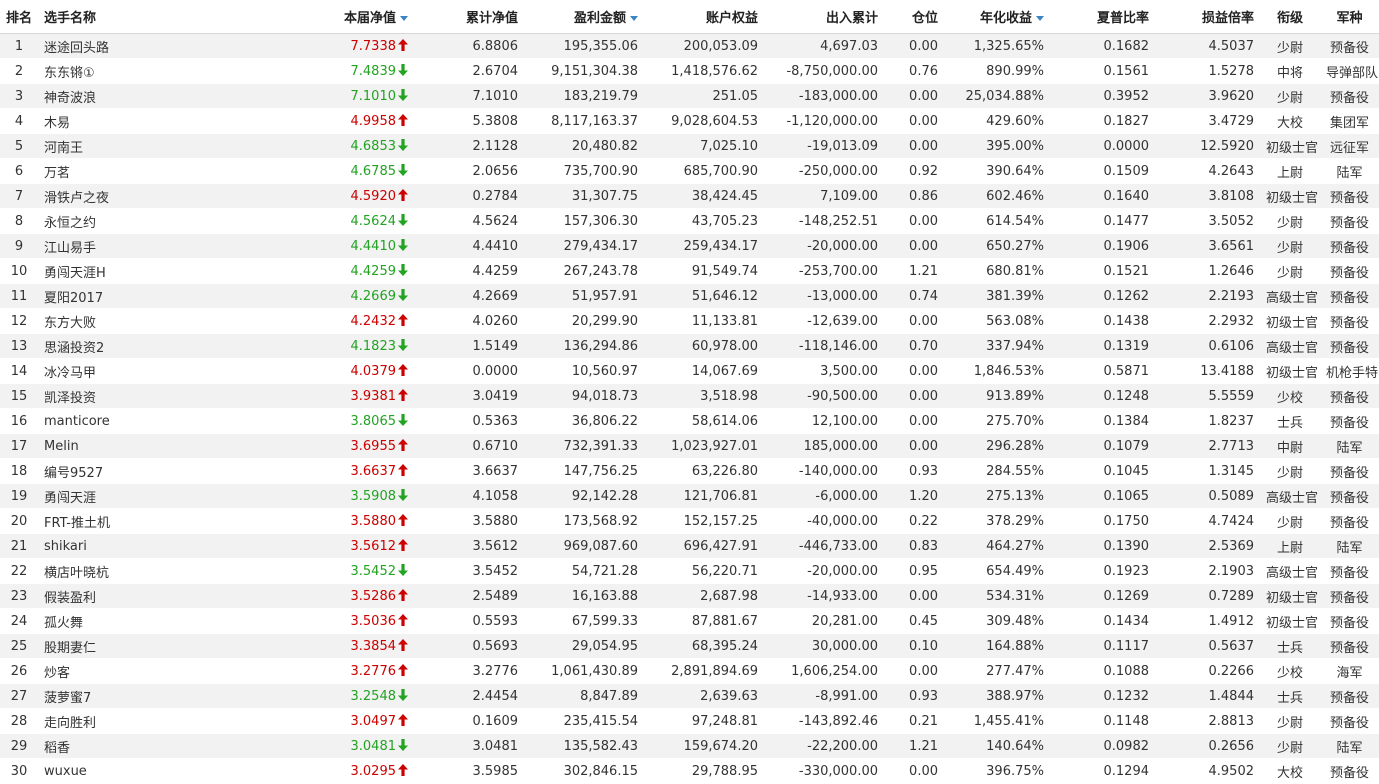 This screenshot has width=1379, height=784. What do you see at coordinates (104, 271) in the screenshot?
I see `cell-player-name: 勇闯天涯H` at bounding box center [104, 271].